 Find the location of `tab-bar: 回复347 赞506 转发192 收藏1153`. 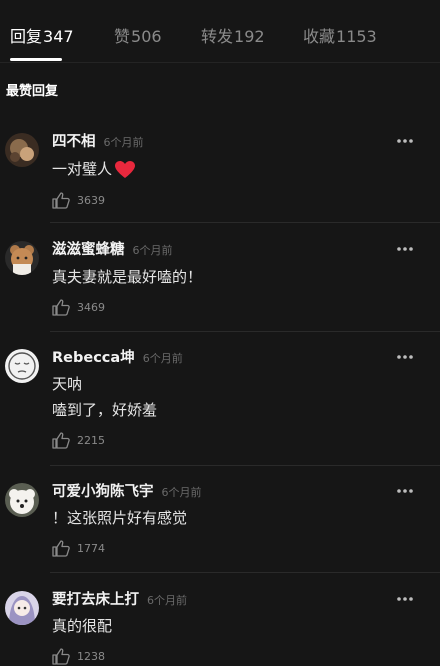

tab-bar: 回复347 赞506 转发192 收藏1153 is located at coordinates (220, 31).